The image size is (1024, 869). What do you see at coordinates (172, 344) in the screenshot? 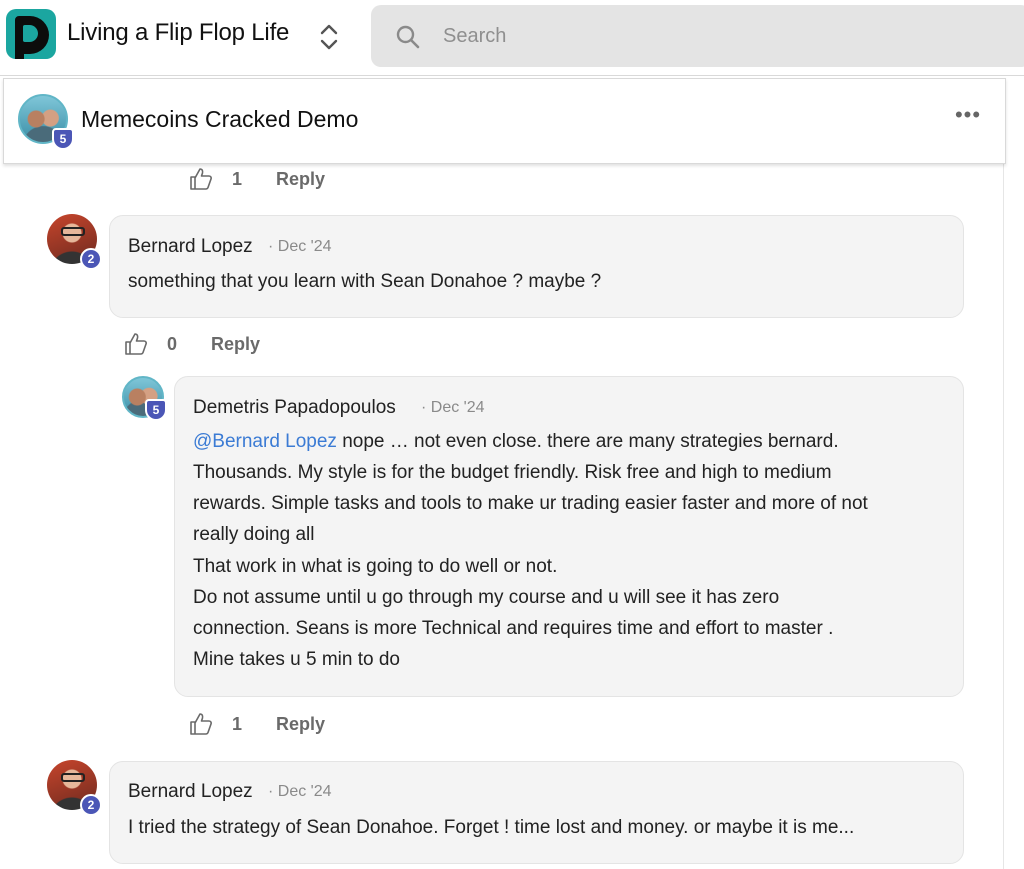
I see `like-count: 0` at bounding box center [172, 344].